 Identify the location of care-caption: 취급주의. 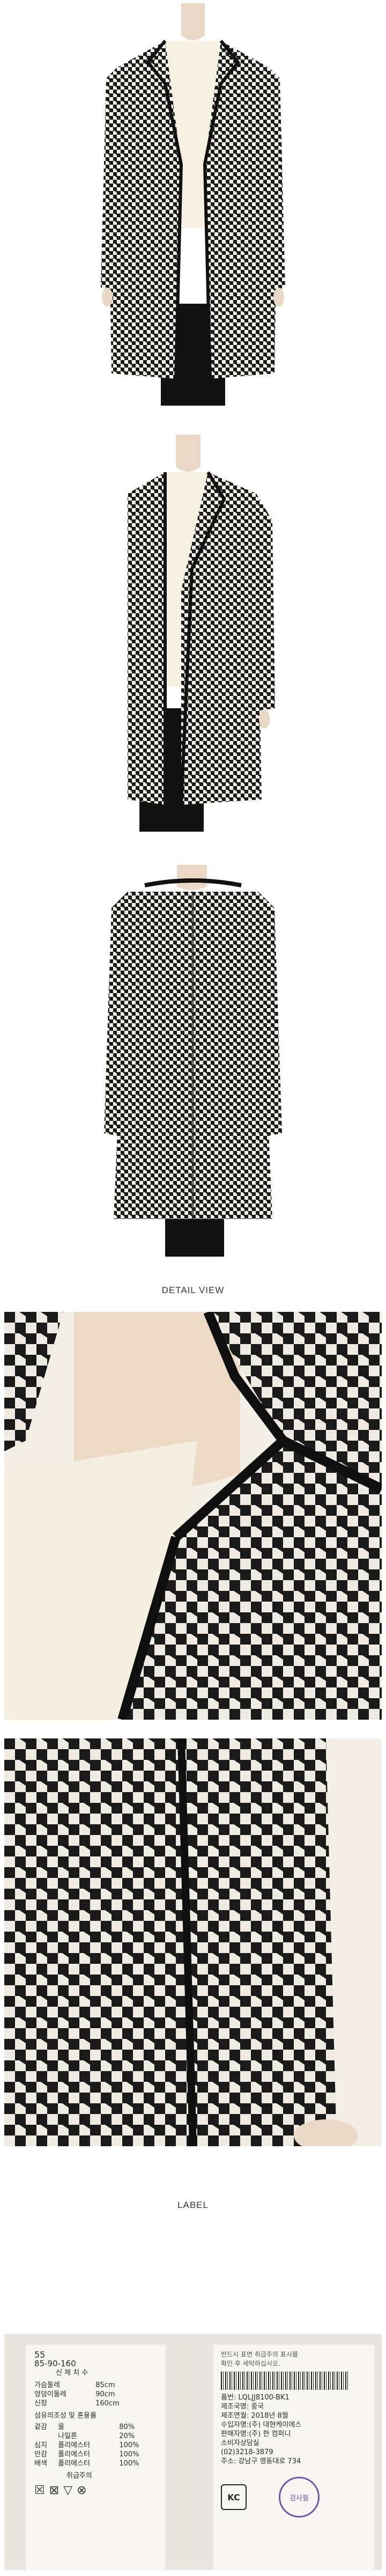
(79, 2476).